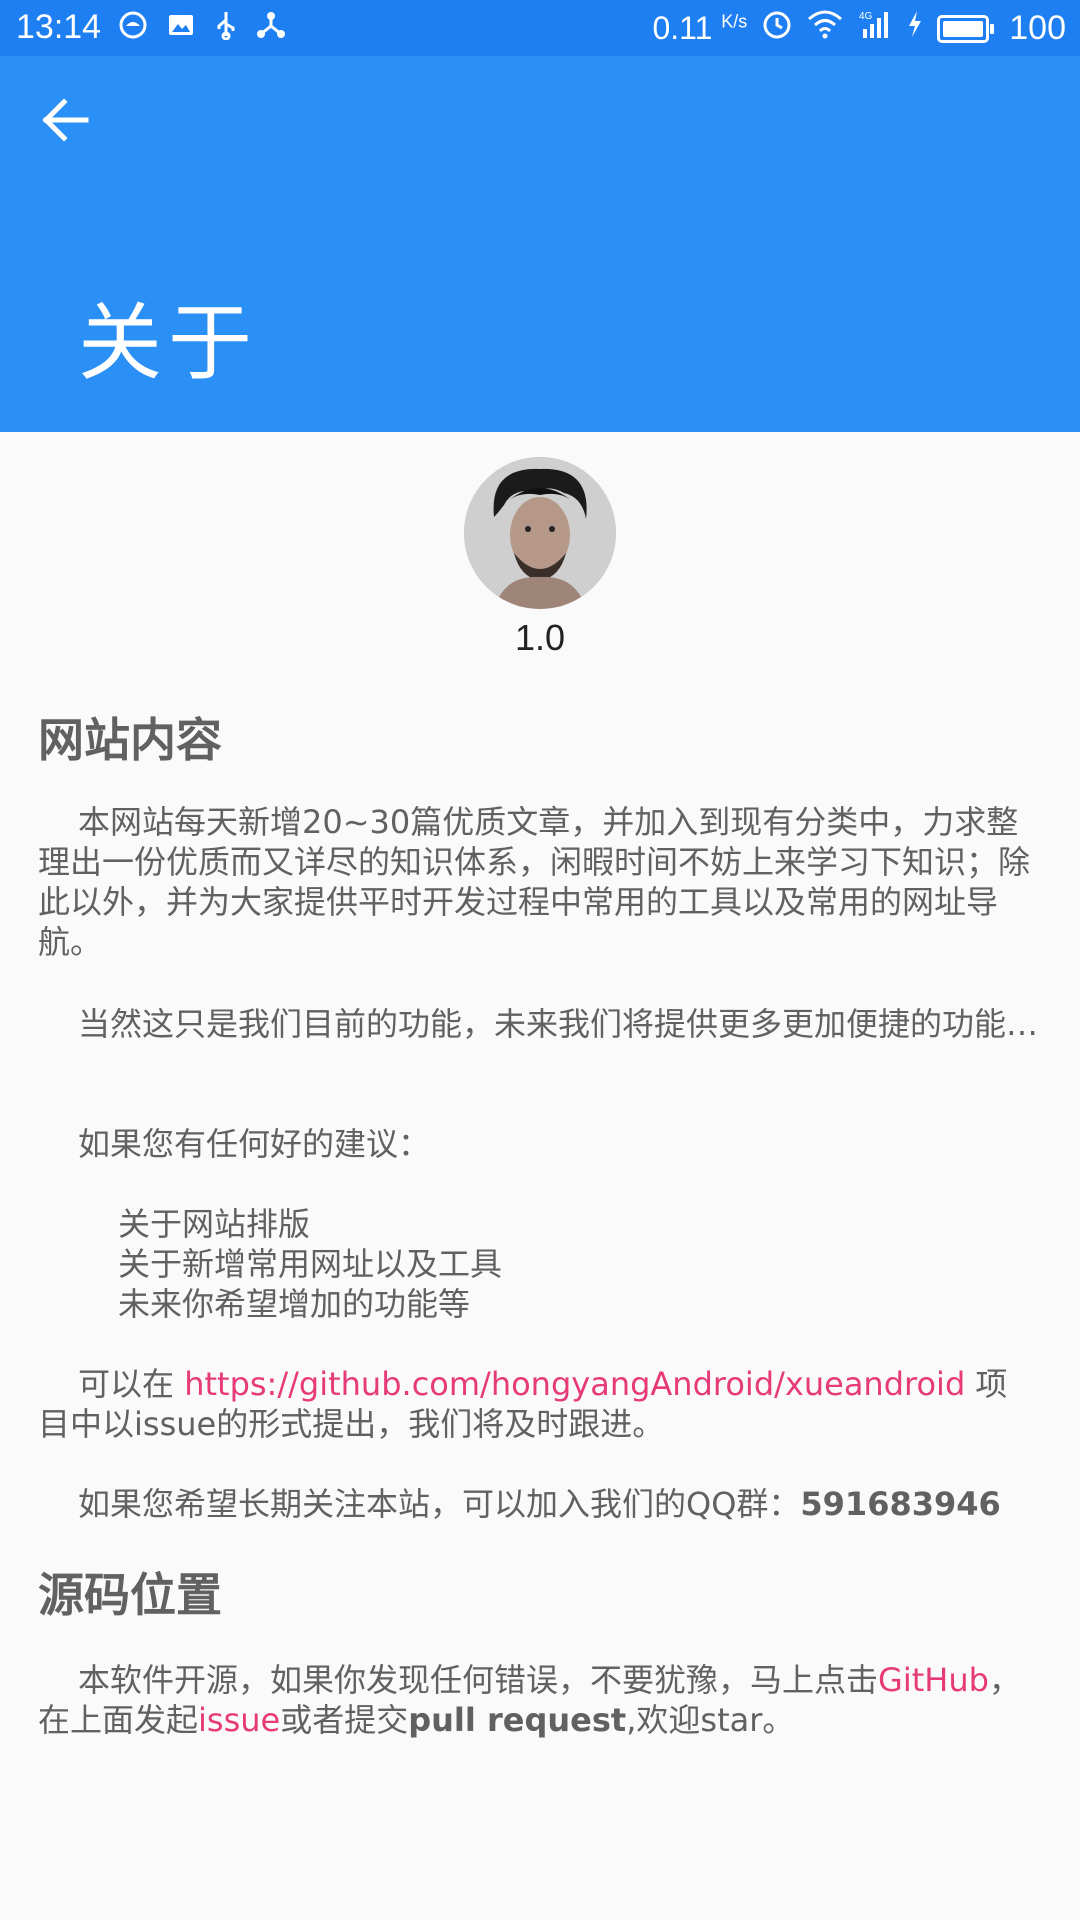 The height and width of the screenshot is (1920, 1080). What do you see at coordinates (130, 740) in the screenshot?
I see `section-title-content: 网站内容` at bounding box center [130, 740].